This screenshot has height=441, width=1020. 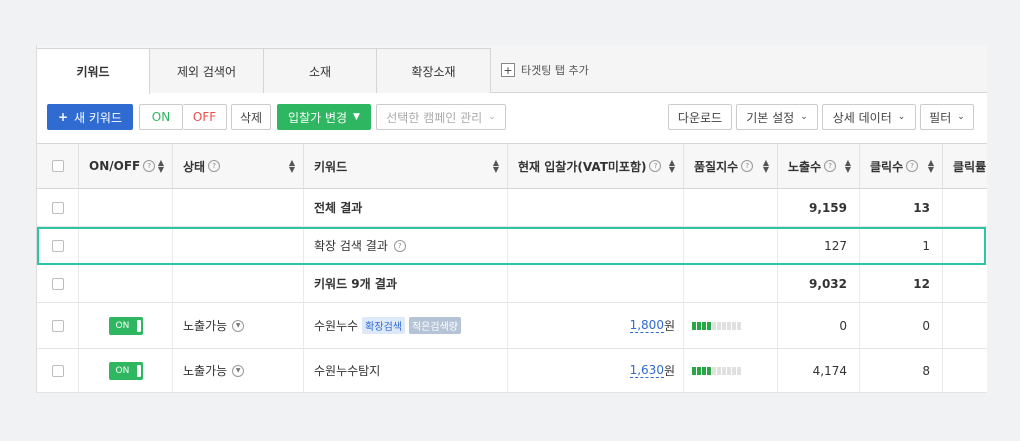 What do you see at coordinates (434, 117) in the screenshot?
I see `campaign-manage-label: 선택한 캠페인 관리` at bounding box center [434, 117].